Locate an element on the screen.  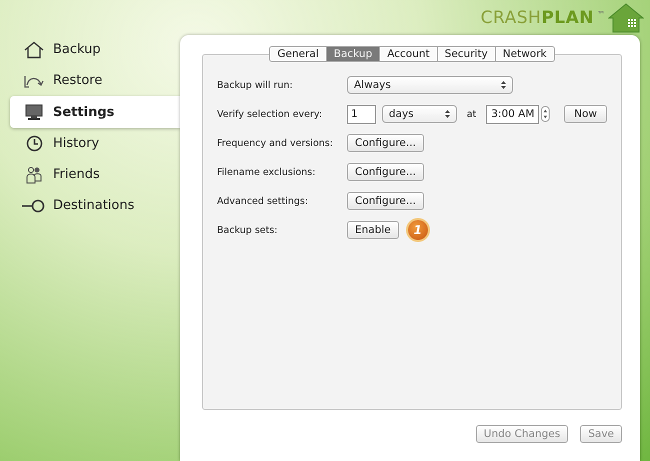
people-icon is located at coordinates (34, 175).